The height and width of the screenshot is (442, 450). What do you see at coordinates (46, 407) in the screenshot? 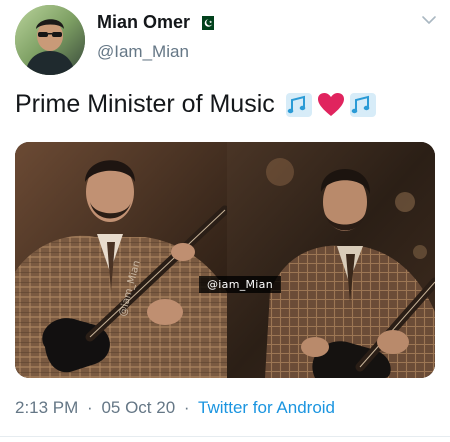
I see `tweet-time: 2:13 PM` at bounding box center [46, 407].